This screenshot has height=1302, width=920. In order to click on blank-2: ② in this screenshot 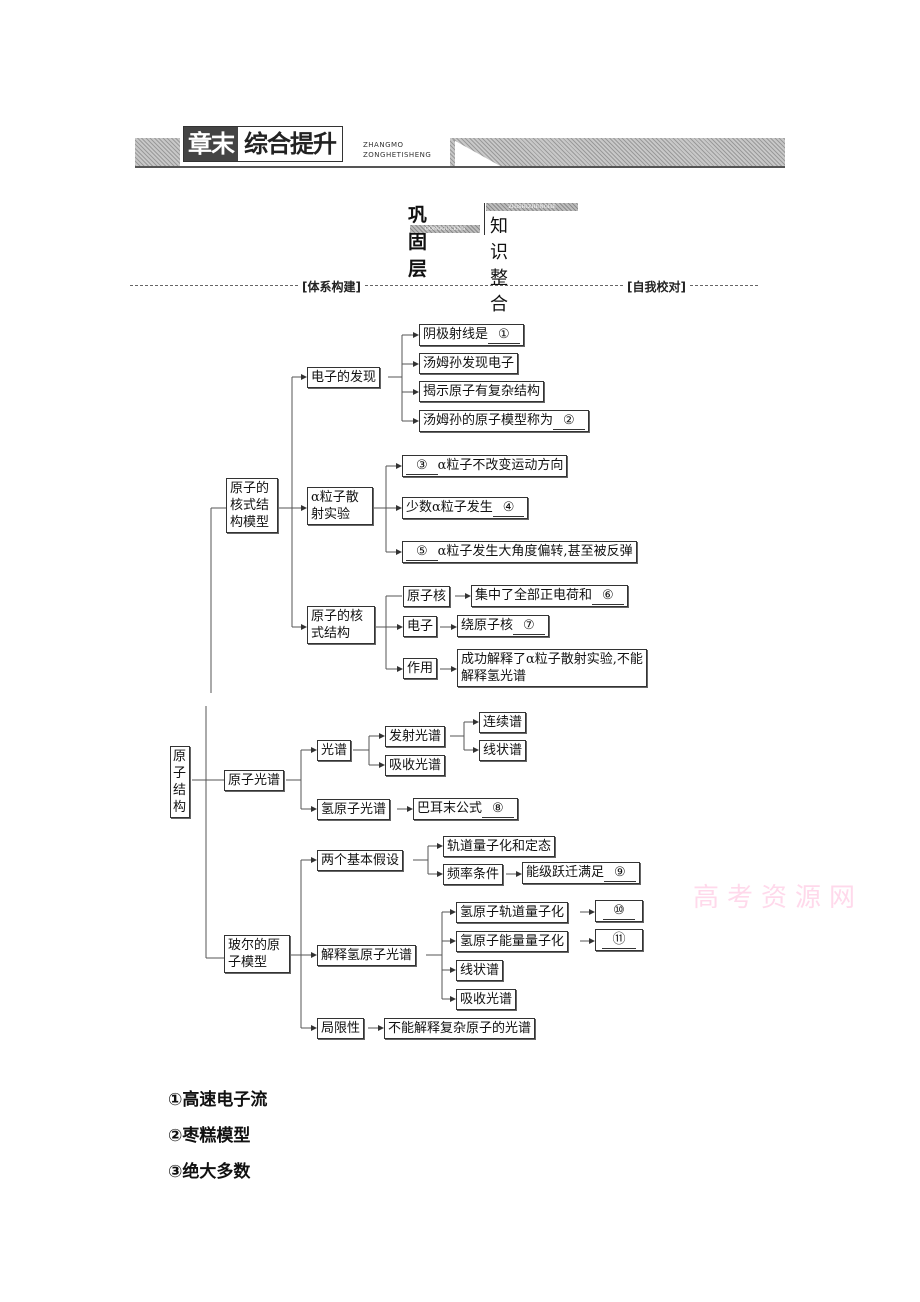, I will do `click(569, 421)`.